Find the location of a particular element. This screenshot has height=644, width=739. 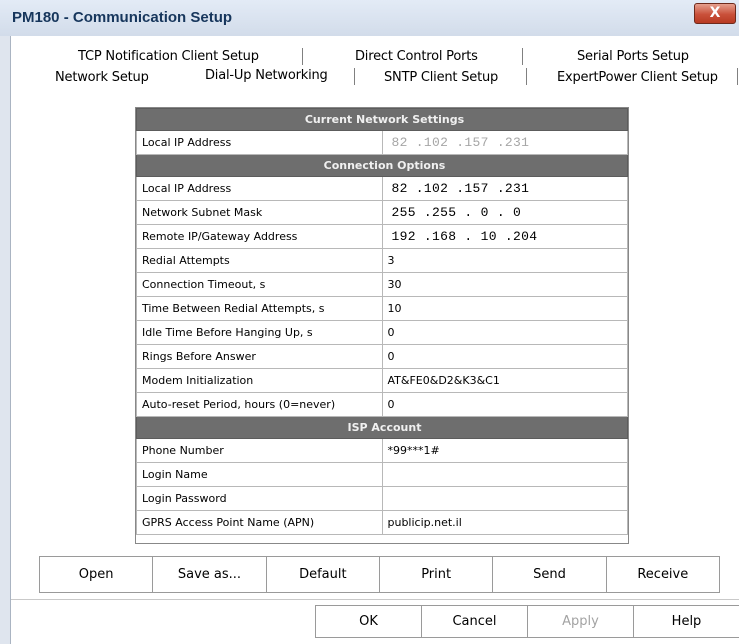

section-title: ISP Account is located at coordinates (382, 427).